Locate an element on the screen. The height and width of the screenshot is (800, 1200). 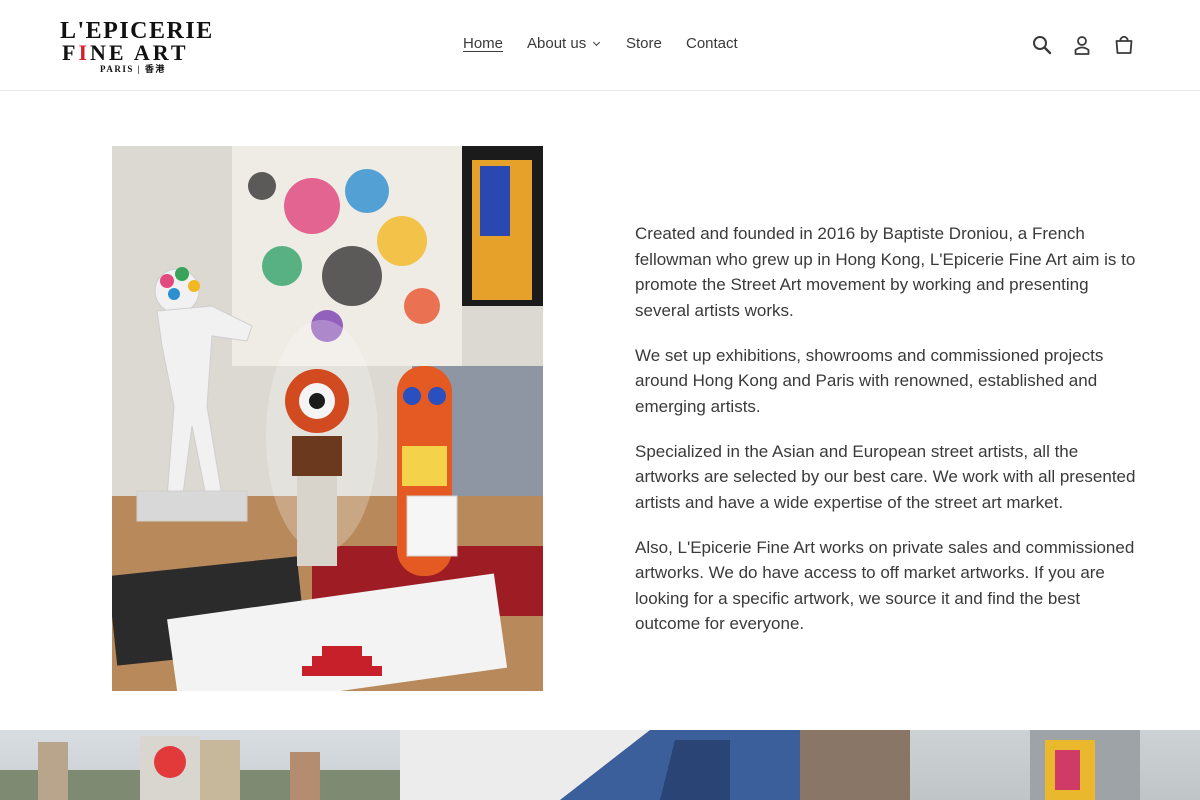
nav-home-link: Home is located at coordinates (483, 43).